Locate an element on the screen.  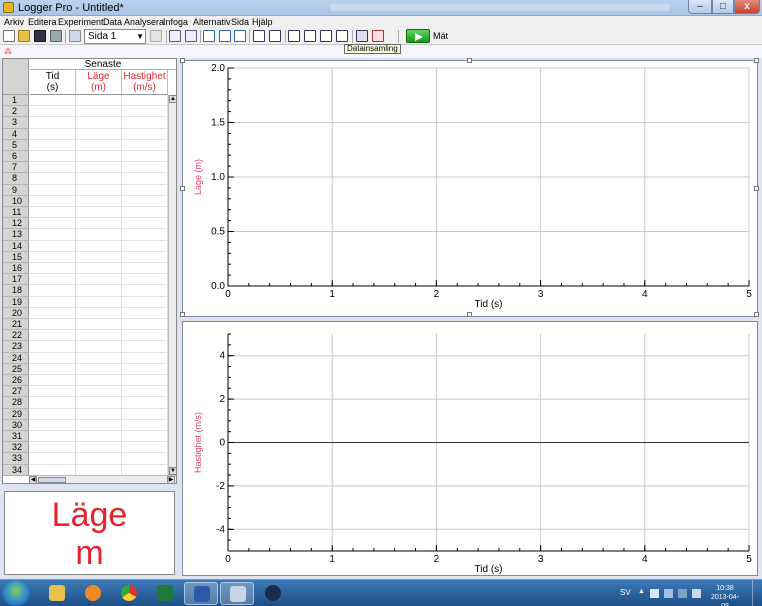
table-row: 27 is located at coordinates (89, 392).